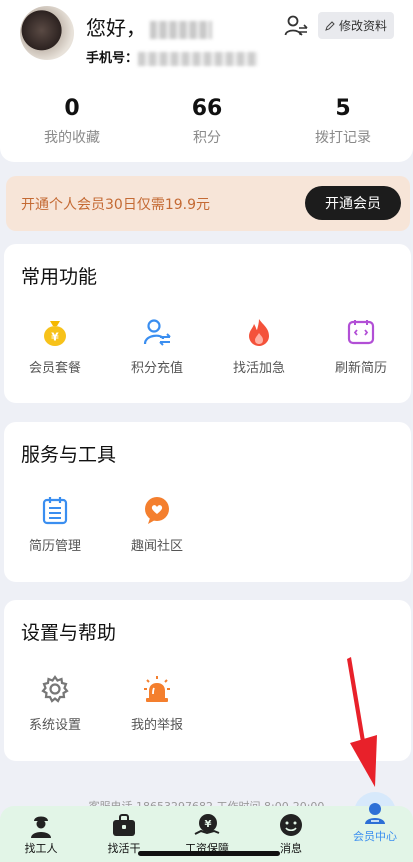 The height and width of the screenshot is (862, 413). I want to click on item-label: 我的举报, so click(156, 725).